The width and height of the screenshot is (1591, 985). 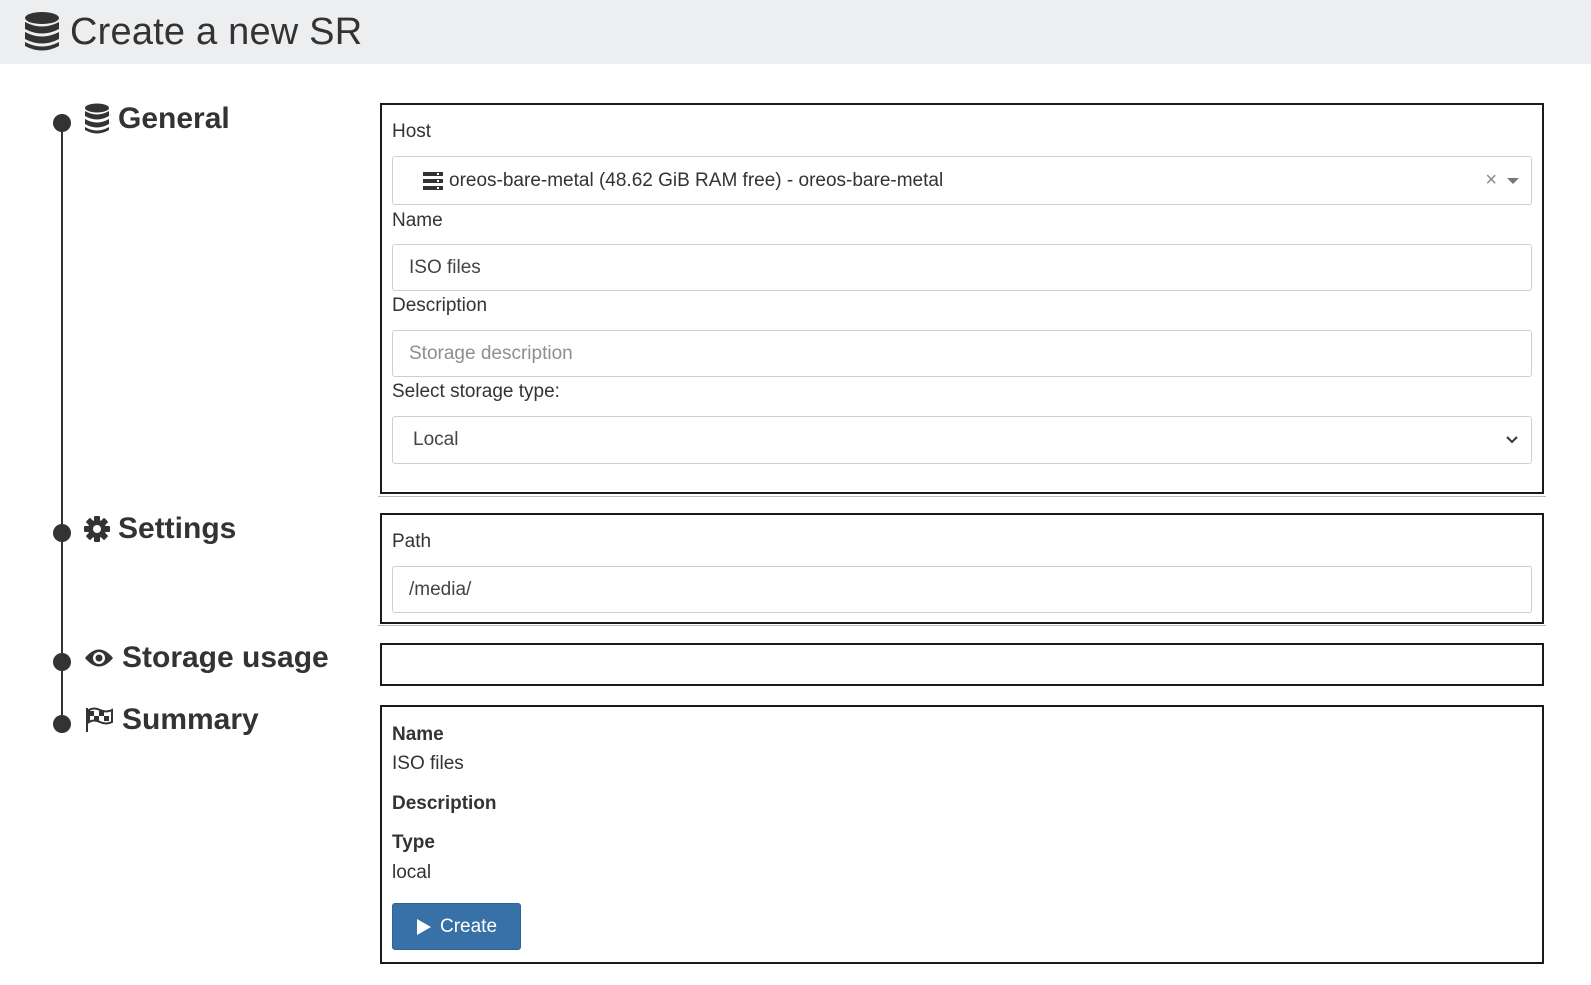 What do you see at coordinates (413, 842) in the screenshot?
I see `summary-type-label: Type` at bounding box center [413, 842].